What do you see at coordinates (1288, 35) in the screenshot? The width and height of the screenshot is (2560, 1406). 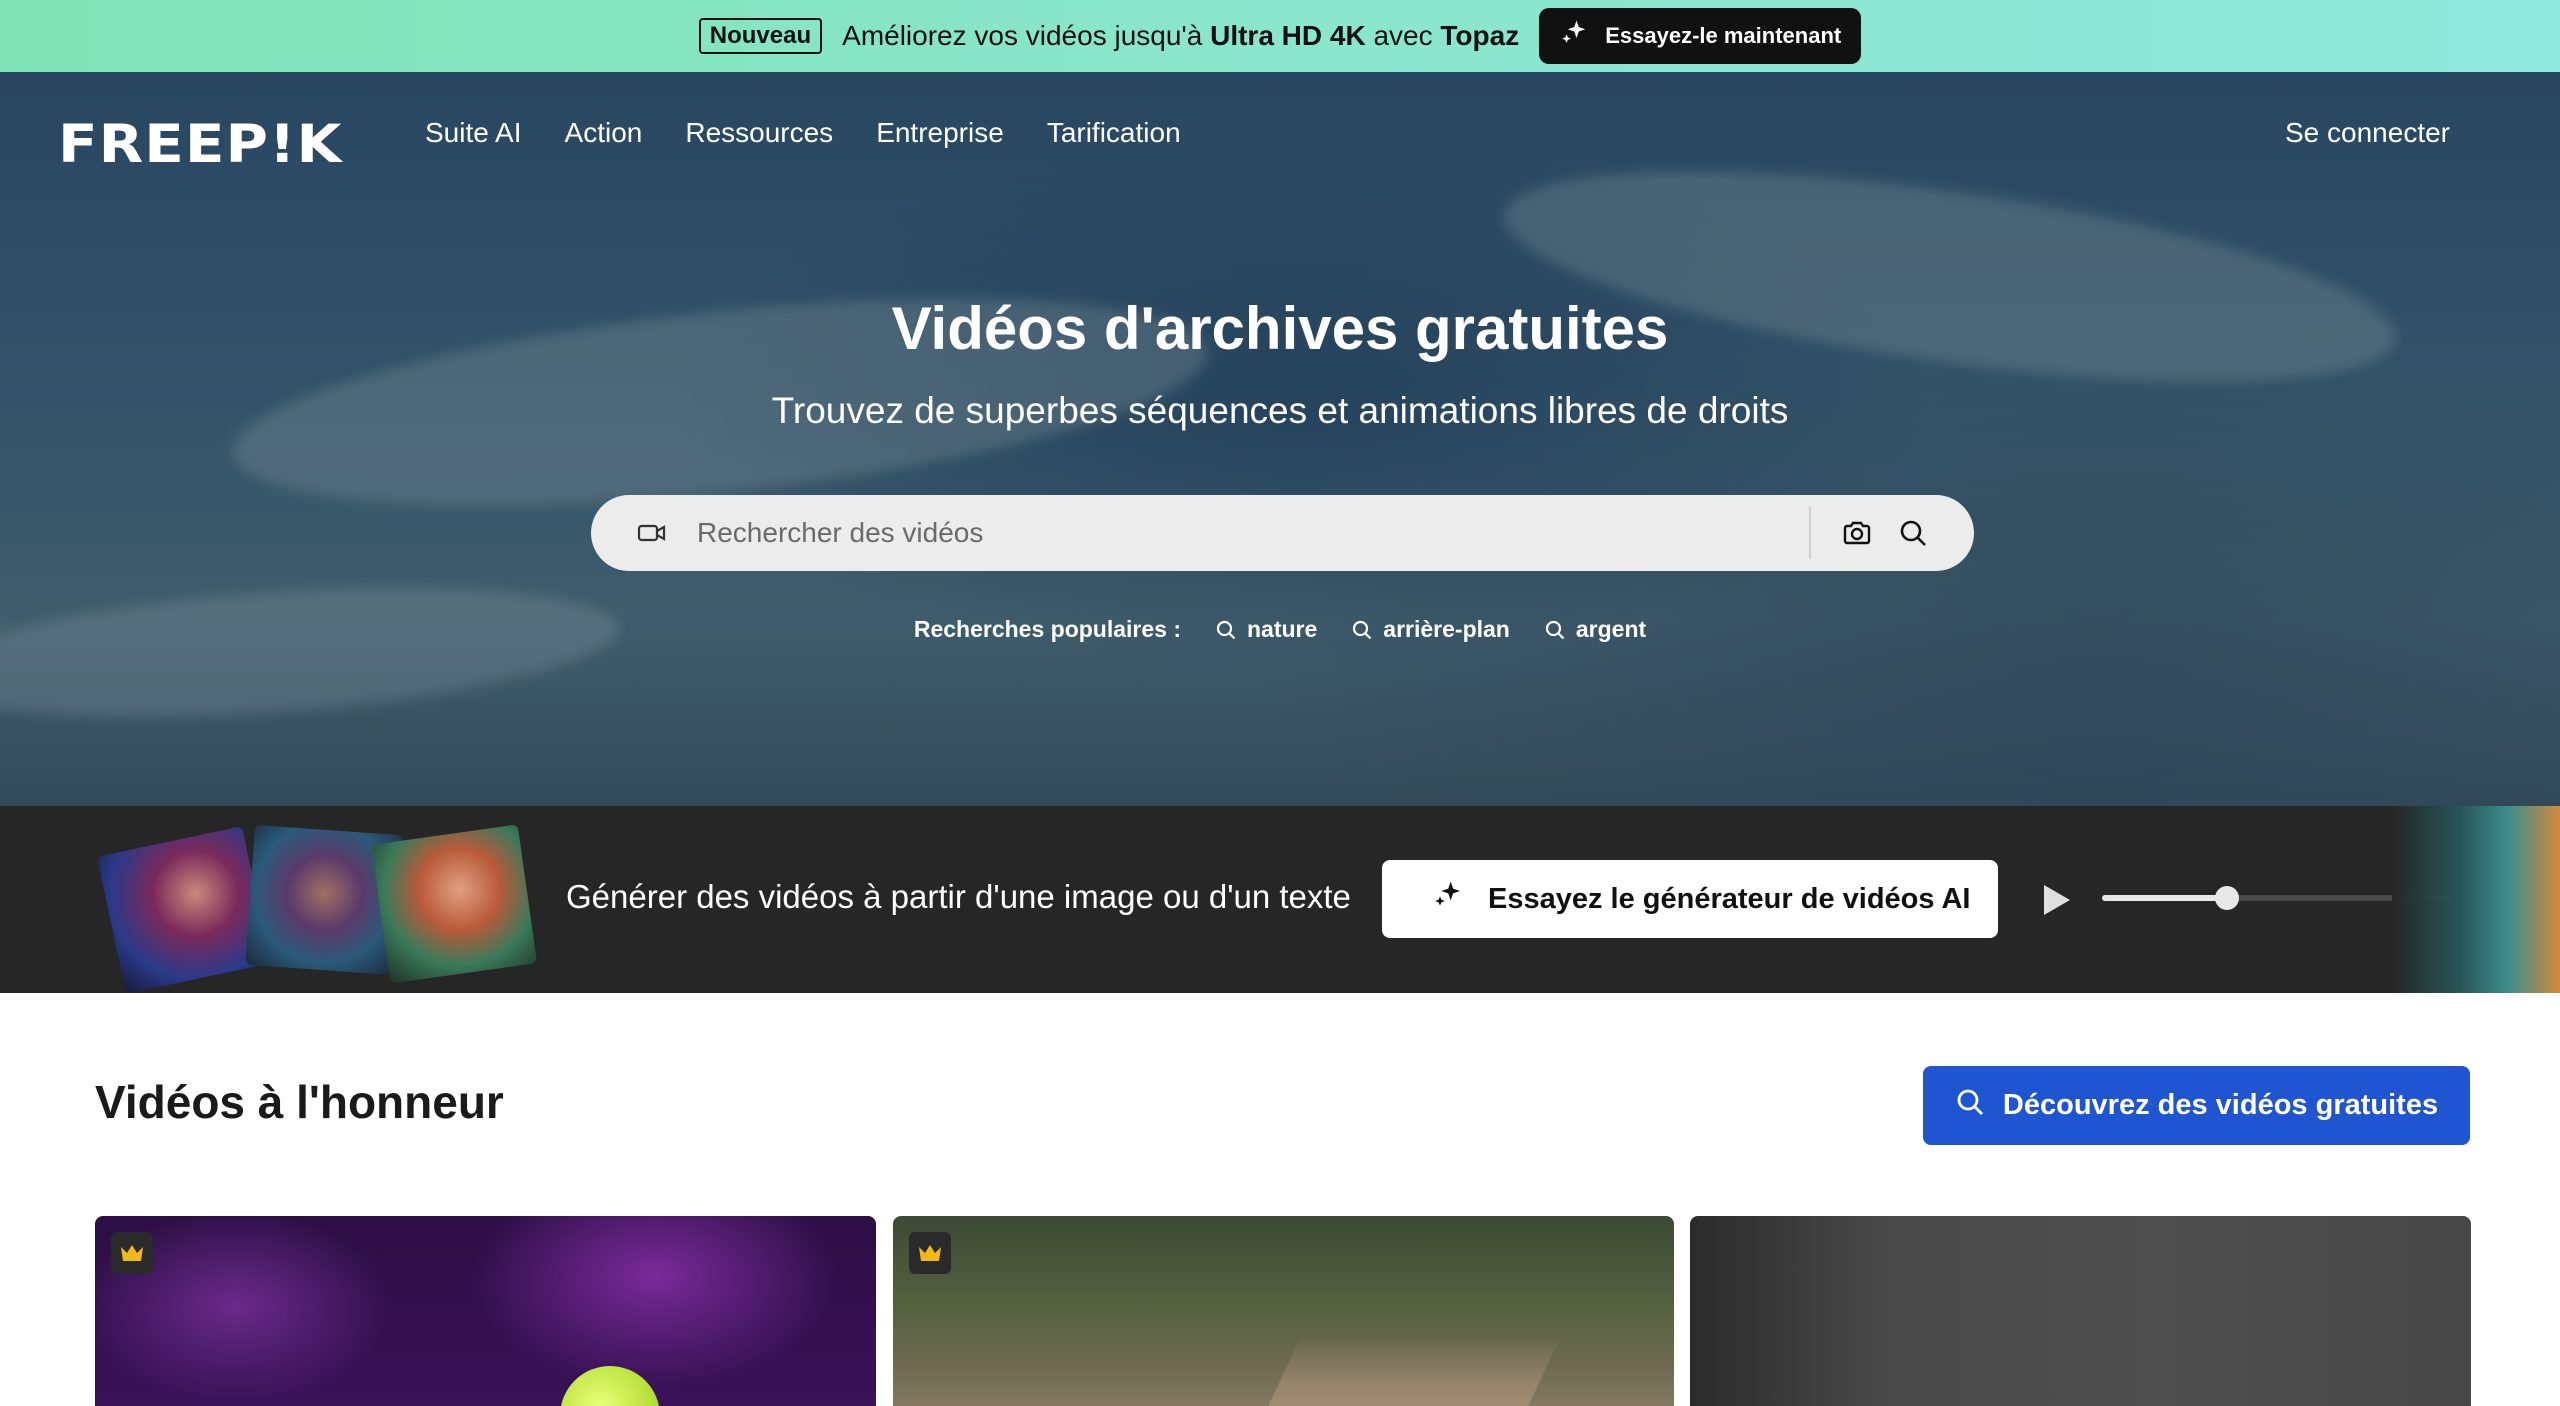 I see `promo-text-highlight: Ultra HD 4K` at bounding box center [1288, 35].